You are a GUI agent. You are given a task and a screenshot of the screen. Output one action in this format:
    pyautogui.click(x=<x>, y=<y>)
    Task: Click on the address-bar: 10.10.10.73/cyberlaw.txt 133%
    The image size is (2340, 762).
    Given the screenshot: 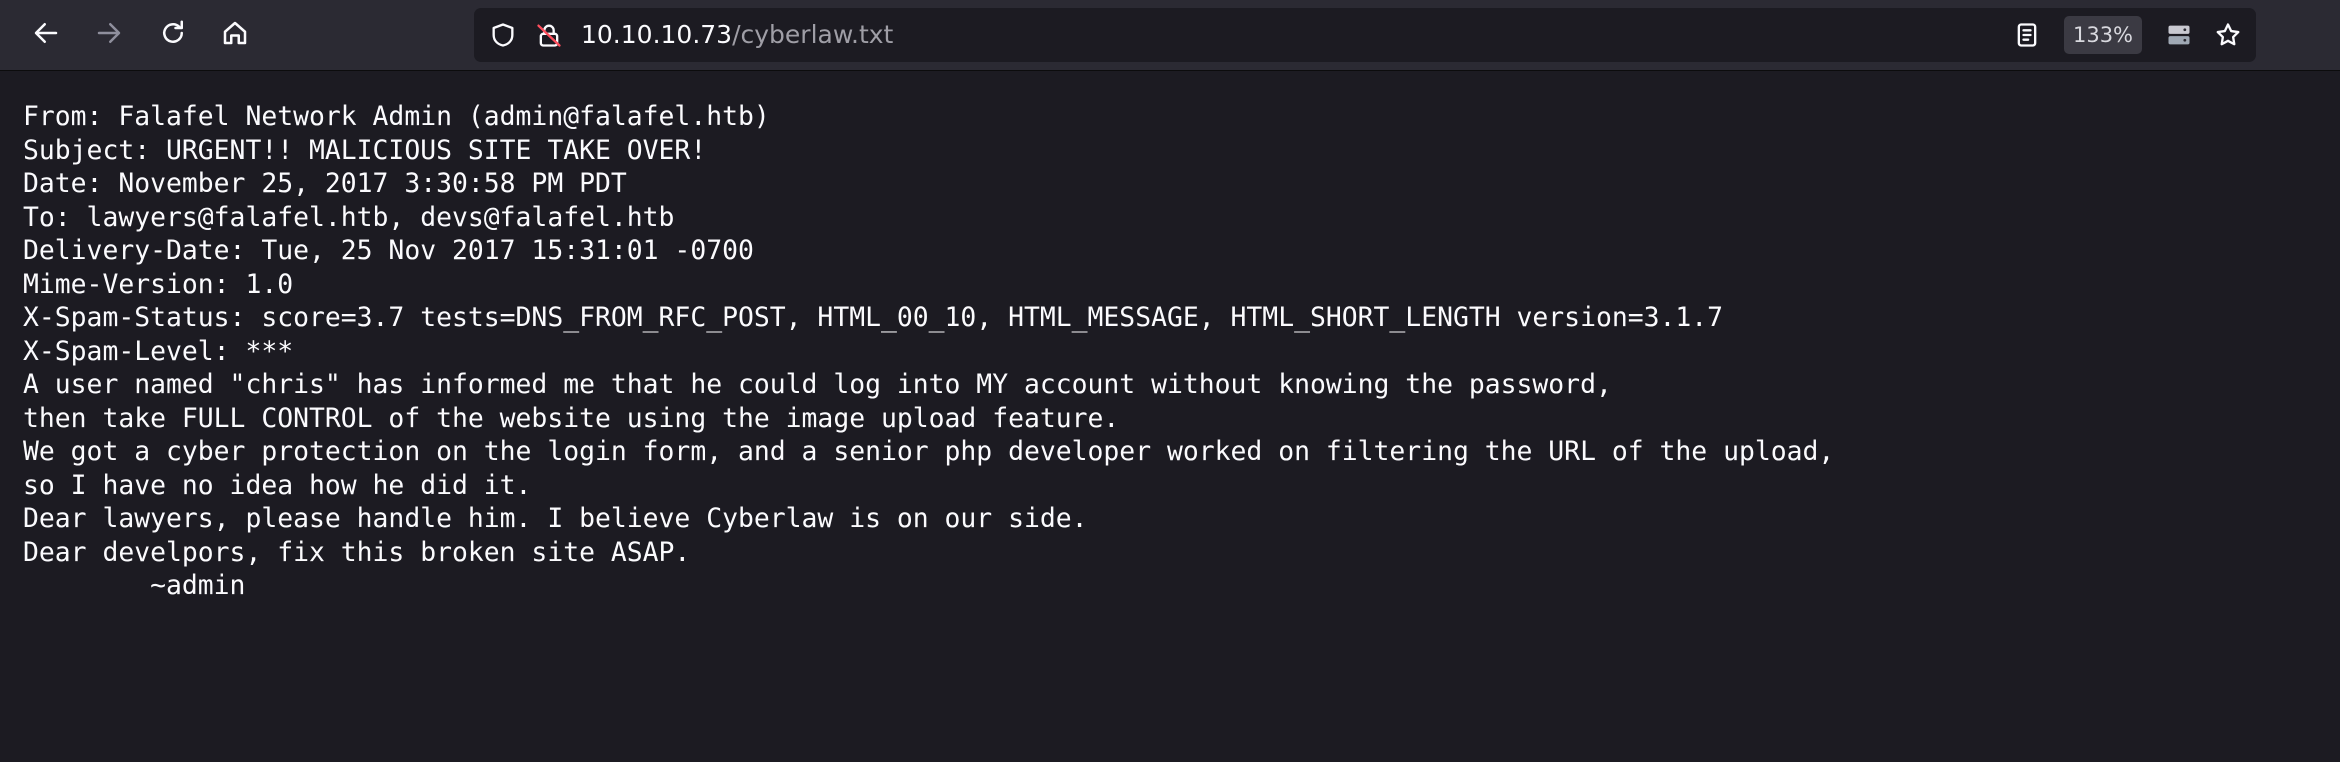 What is the action you would take?
    pyautogui.click(x=1365, y=35)
    